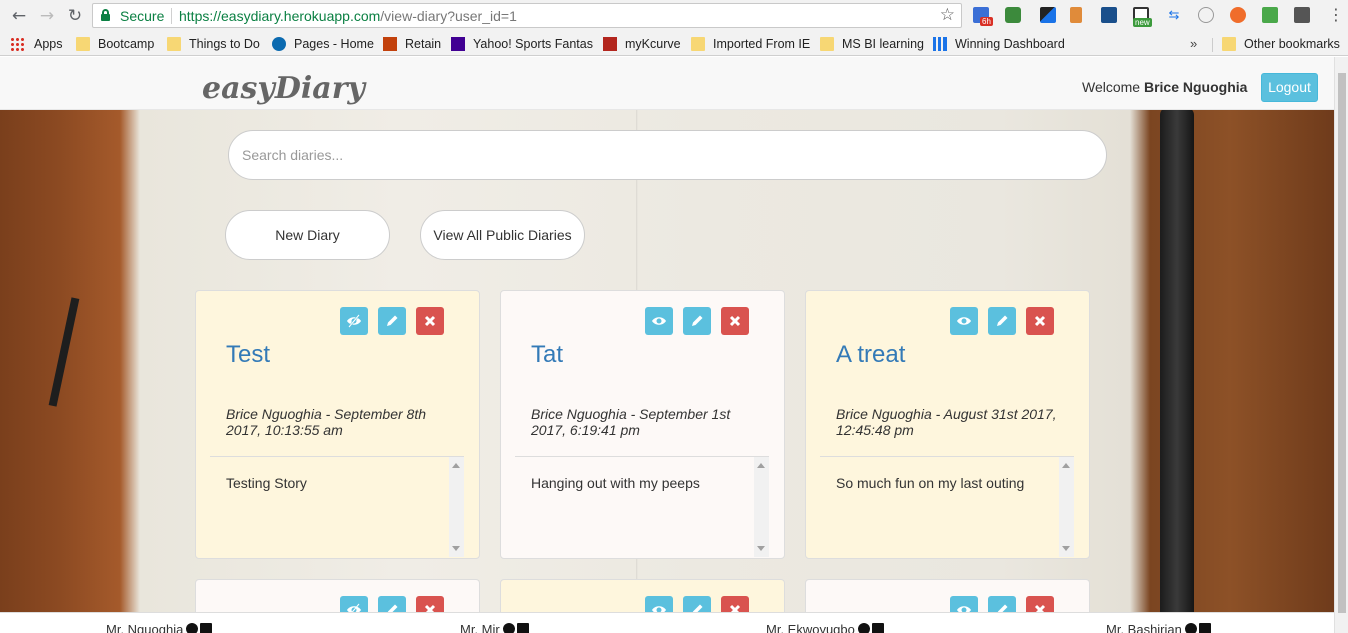 This screenshot has width=1348, height=633. Describe the element at coordinates (883, 44) in the screenshot. I see `bookmark-label: MS BI learning` at that location.